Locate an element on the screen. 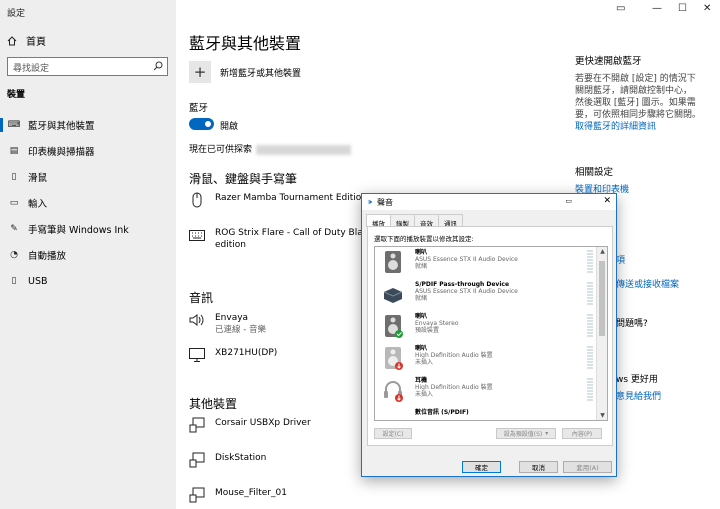 The width and height of the screenshot is (720, 509). device-item: Mouse_Filter_01 is located at coordinates (238, 495).